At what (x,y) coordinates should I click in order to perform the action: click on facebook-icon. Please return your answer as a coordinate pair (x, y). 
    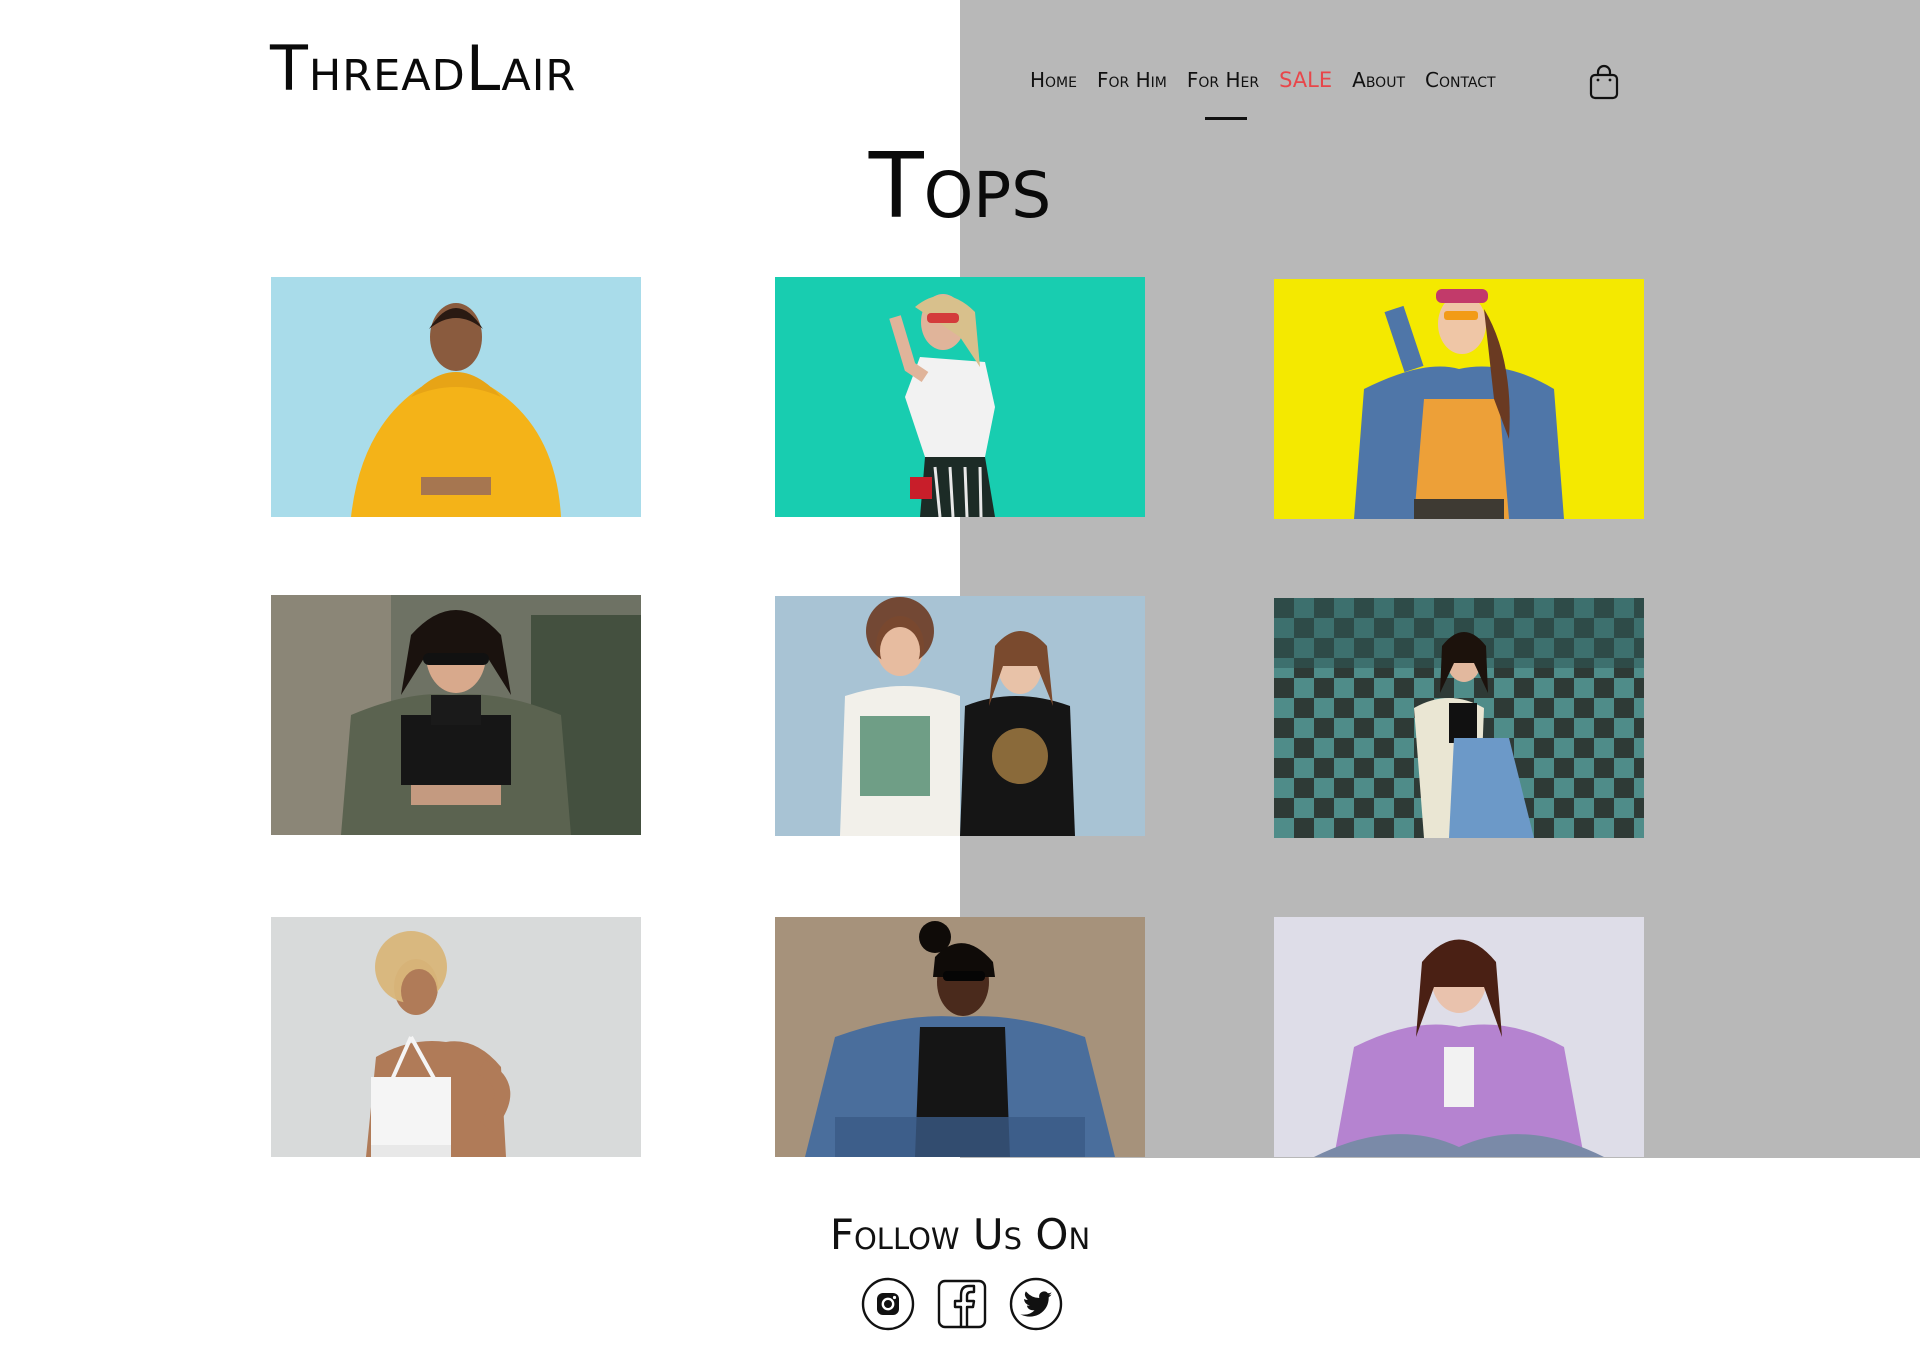
    Looking at the image, I should click on (962, 1304).